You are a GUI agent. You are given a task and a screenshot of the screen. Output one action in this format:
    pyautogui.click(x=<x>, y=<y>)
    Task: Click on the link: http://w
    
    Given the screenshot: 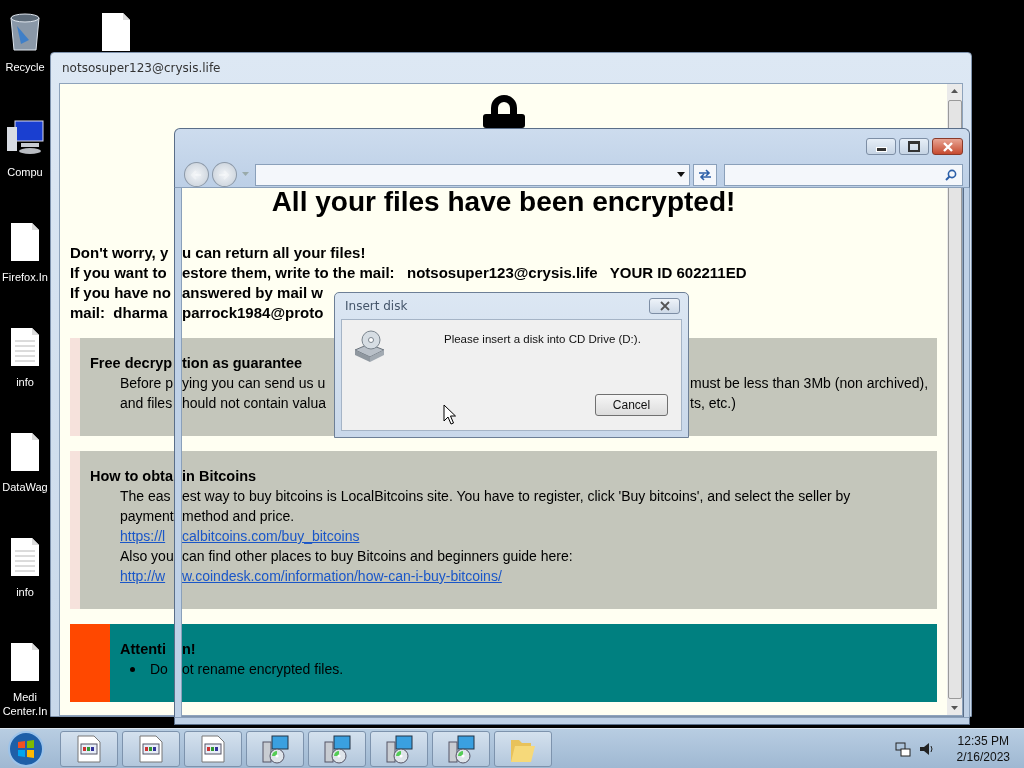 What is the action you would take?
    pyautogui.click(x=143, y=576)
    